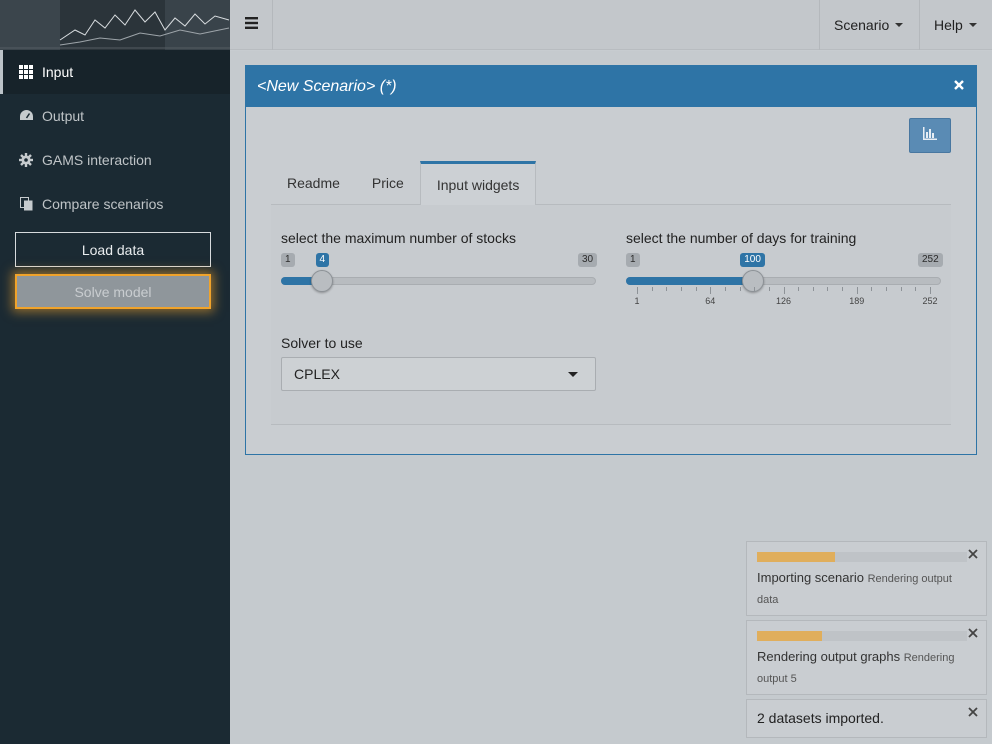  Describe the element at coordinates (710, 301) in the screenshot. I see `tick-label: 64` at that location.